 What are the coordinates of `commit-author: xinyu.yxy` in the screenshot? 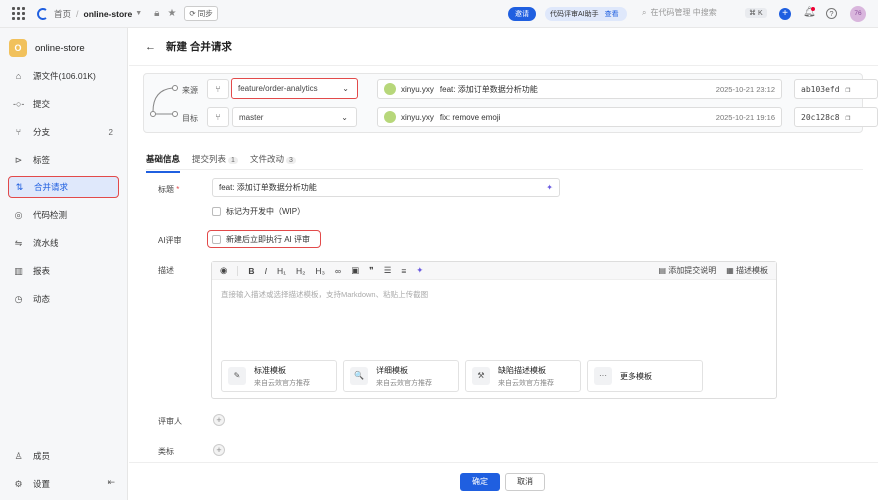 It's located at (417, 89).